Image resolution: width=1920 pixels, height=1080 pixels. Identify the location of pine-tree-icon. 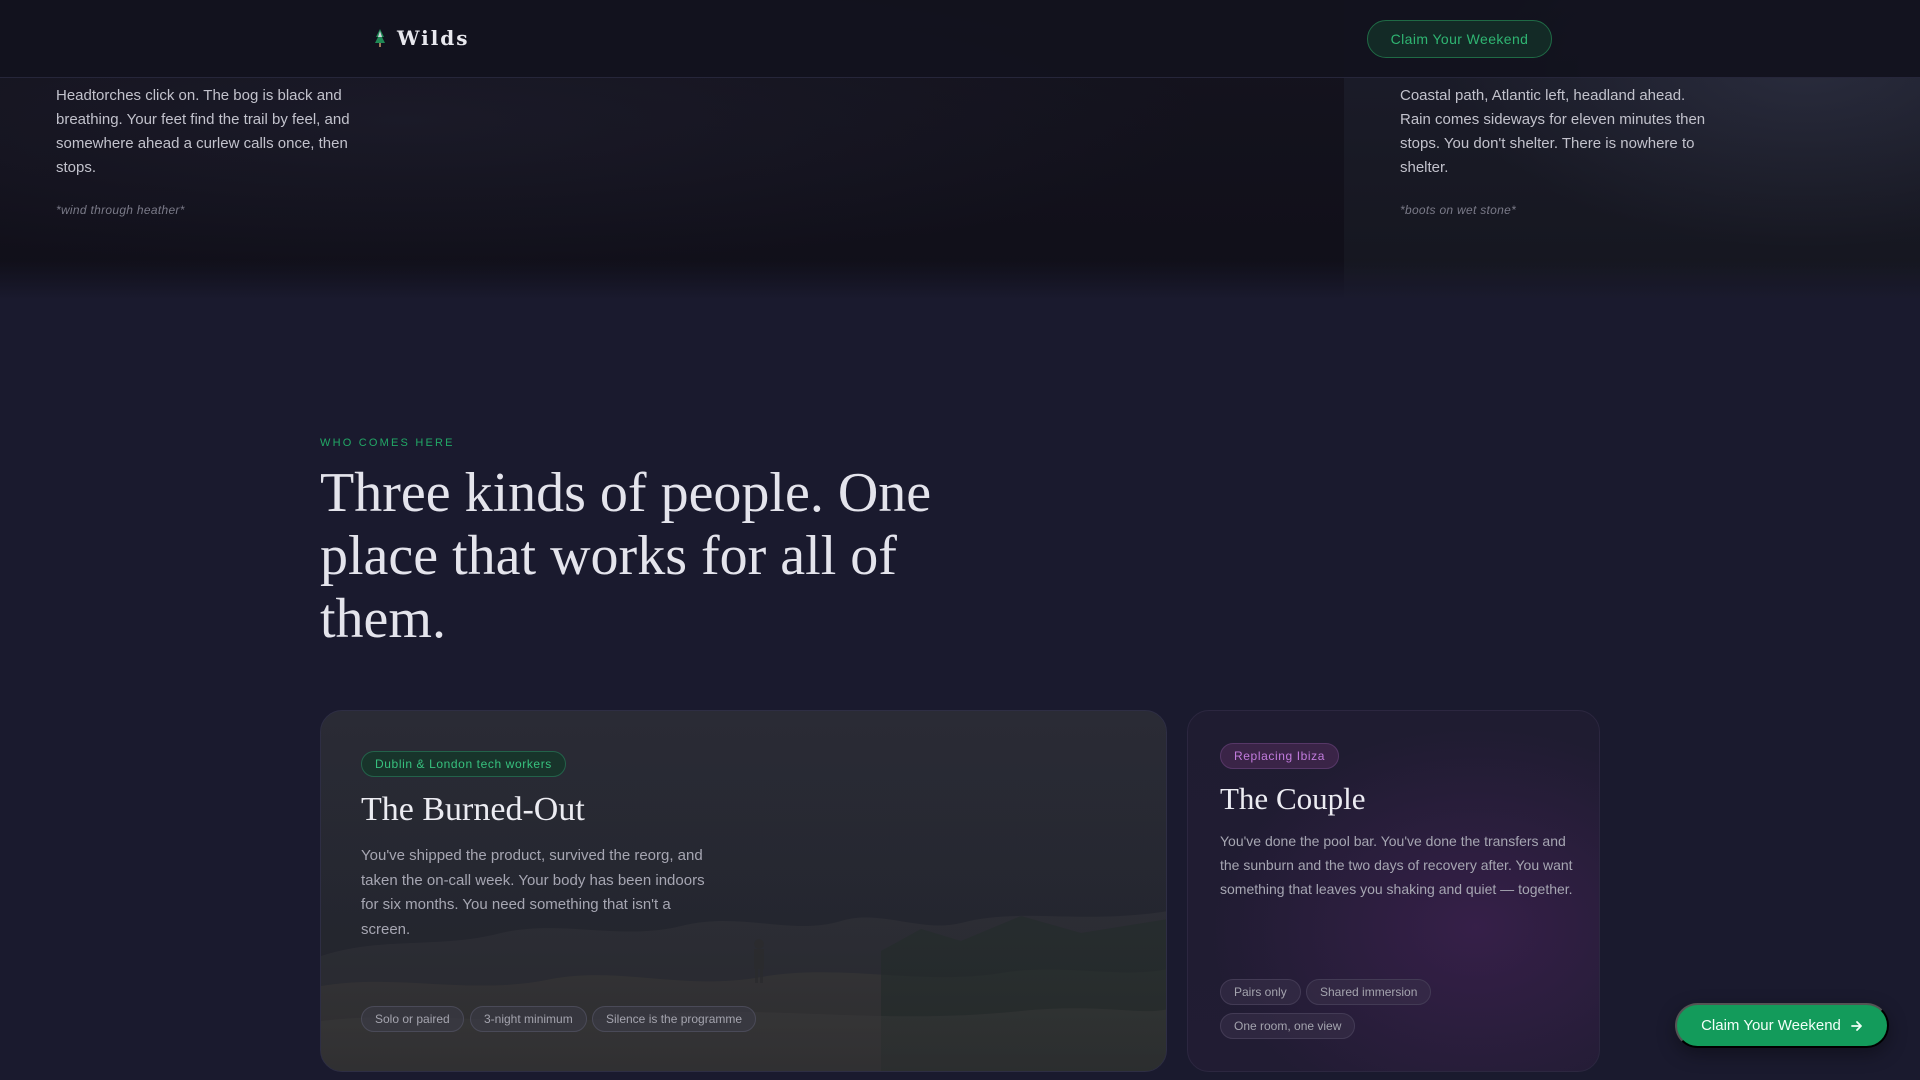
(380, 38).